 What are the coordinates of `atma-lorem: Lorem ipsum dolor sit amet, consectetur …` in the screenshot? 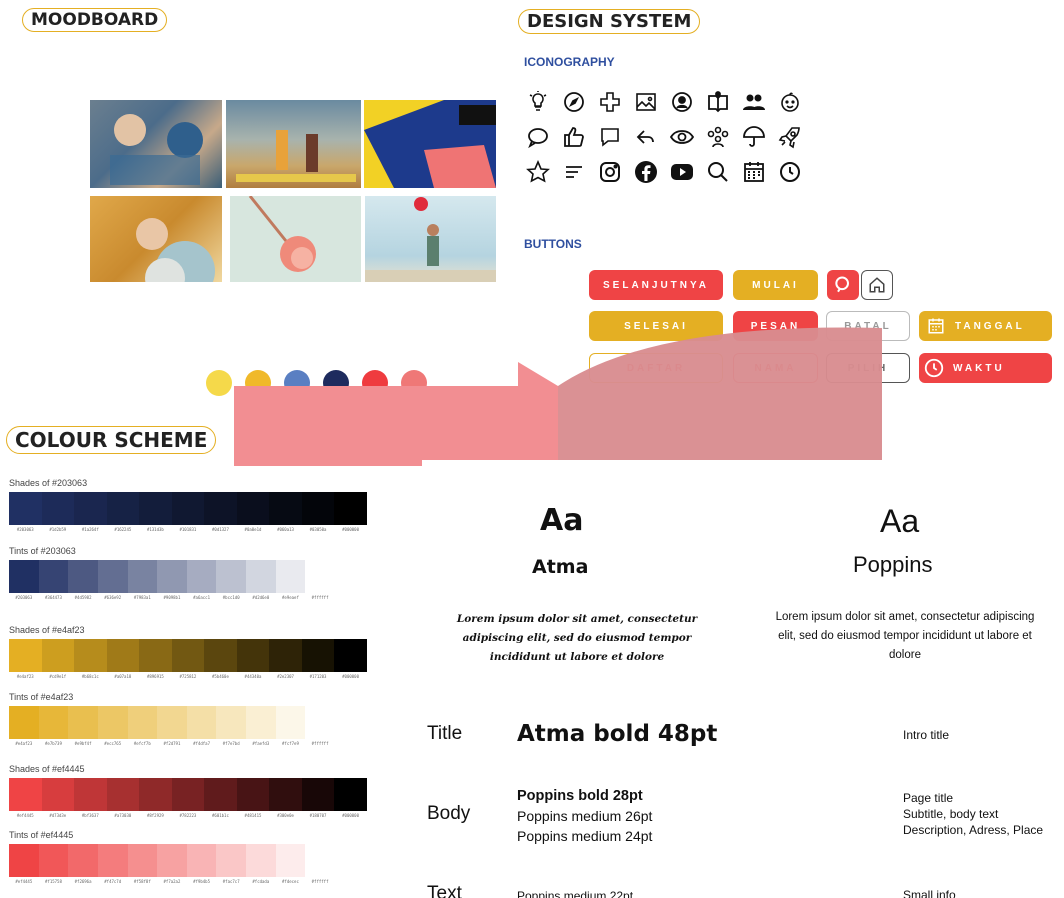 It's located at (577, 638).